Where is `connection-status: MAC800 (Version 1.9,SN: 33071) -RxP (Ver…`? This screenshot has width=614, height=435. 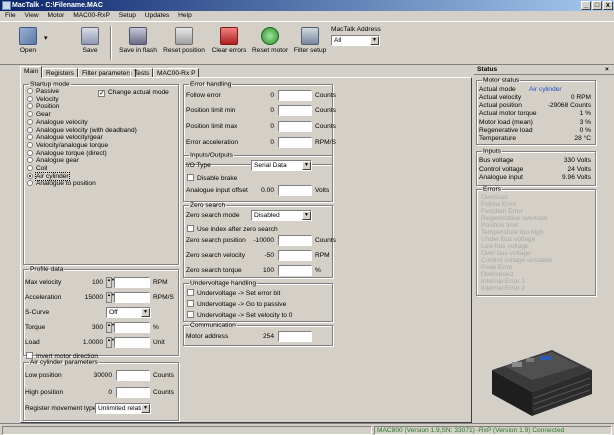
connection-status: MAC800 (Version 1.9,SN: 33071) -RxP (Ver… is located at coordinates (493, 430).